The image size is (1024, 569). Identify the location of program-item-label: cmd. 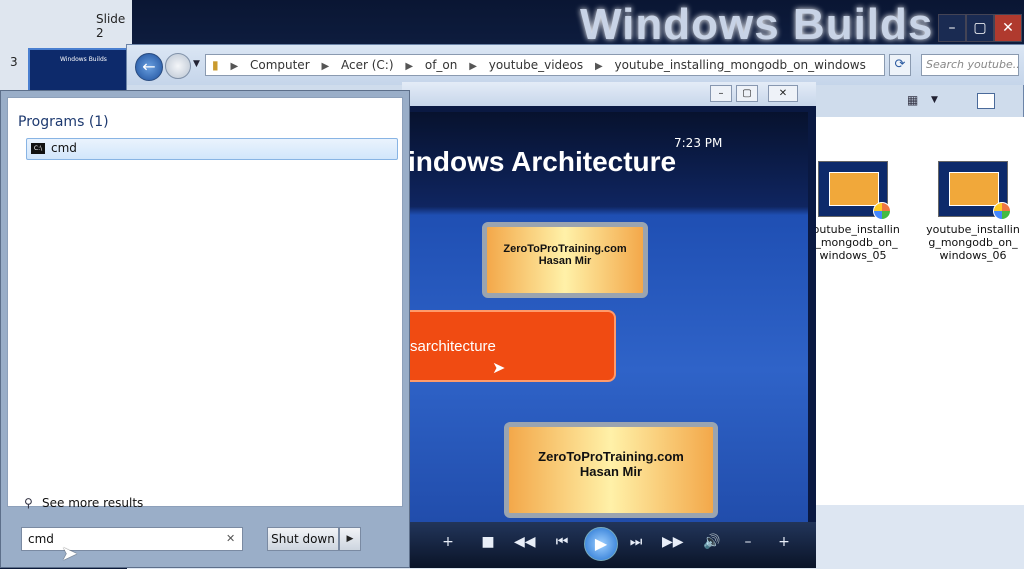
(64, 148).